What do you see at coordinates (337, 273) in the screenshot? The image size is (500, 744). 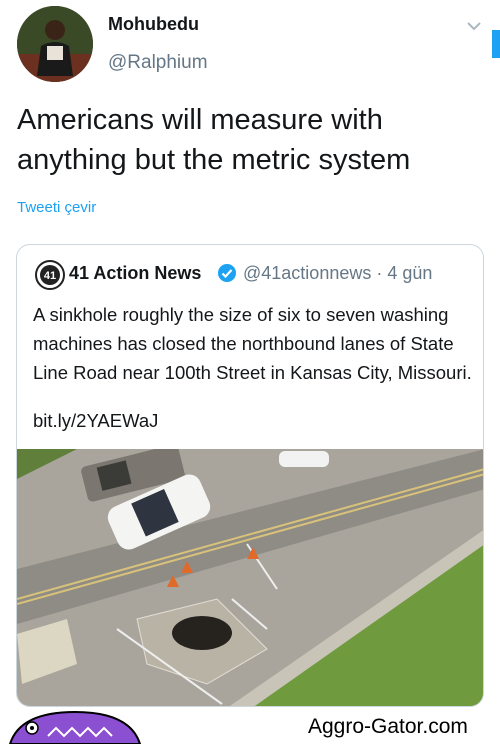 I see `quoted-handle-time: @41actionnews · 4 gün` at bounding box center [337, 273].